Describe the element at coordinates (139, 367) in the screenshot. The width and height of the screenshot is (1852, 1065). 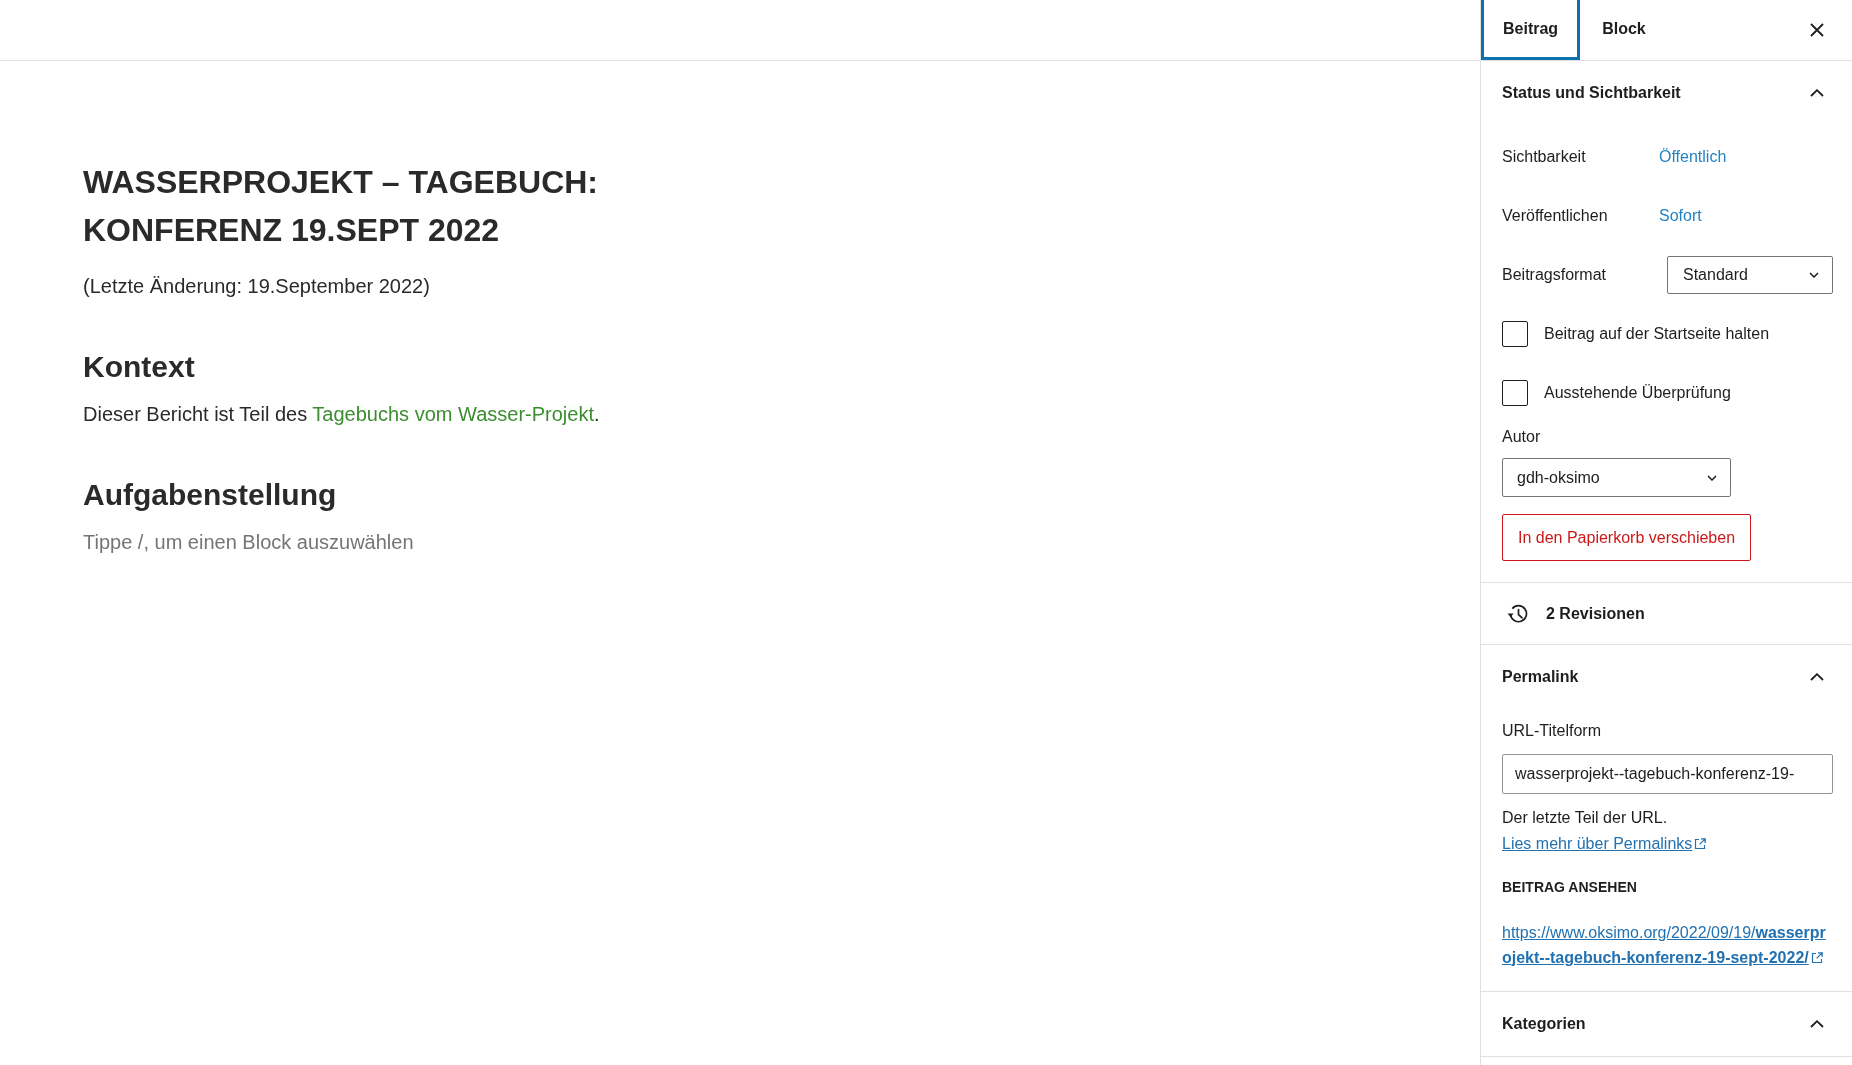
I see `section-heading: Kontext` at that location.